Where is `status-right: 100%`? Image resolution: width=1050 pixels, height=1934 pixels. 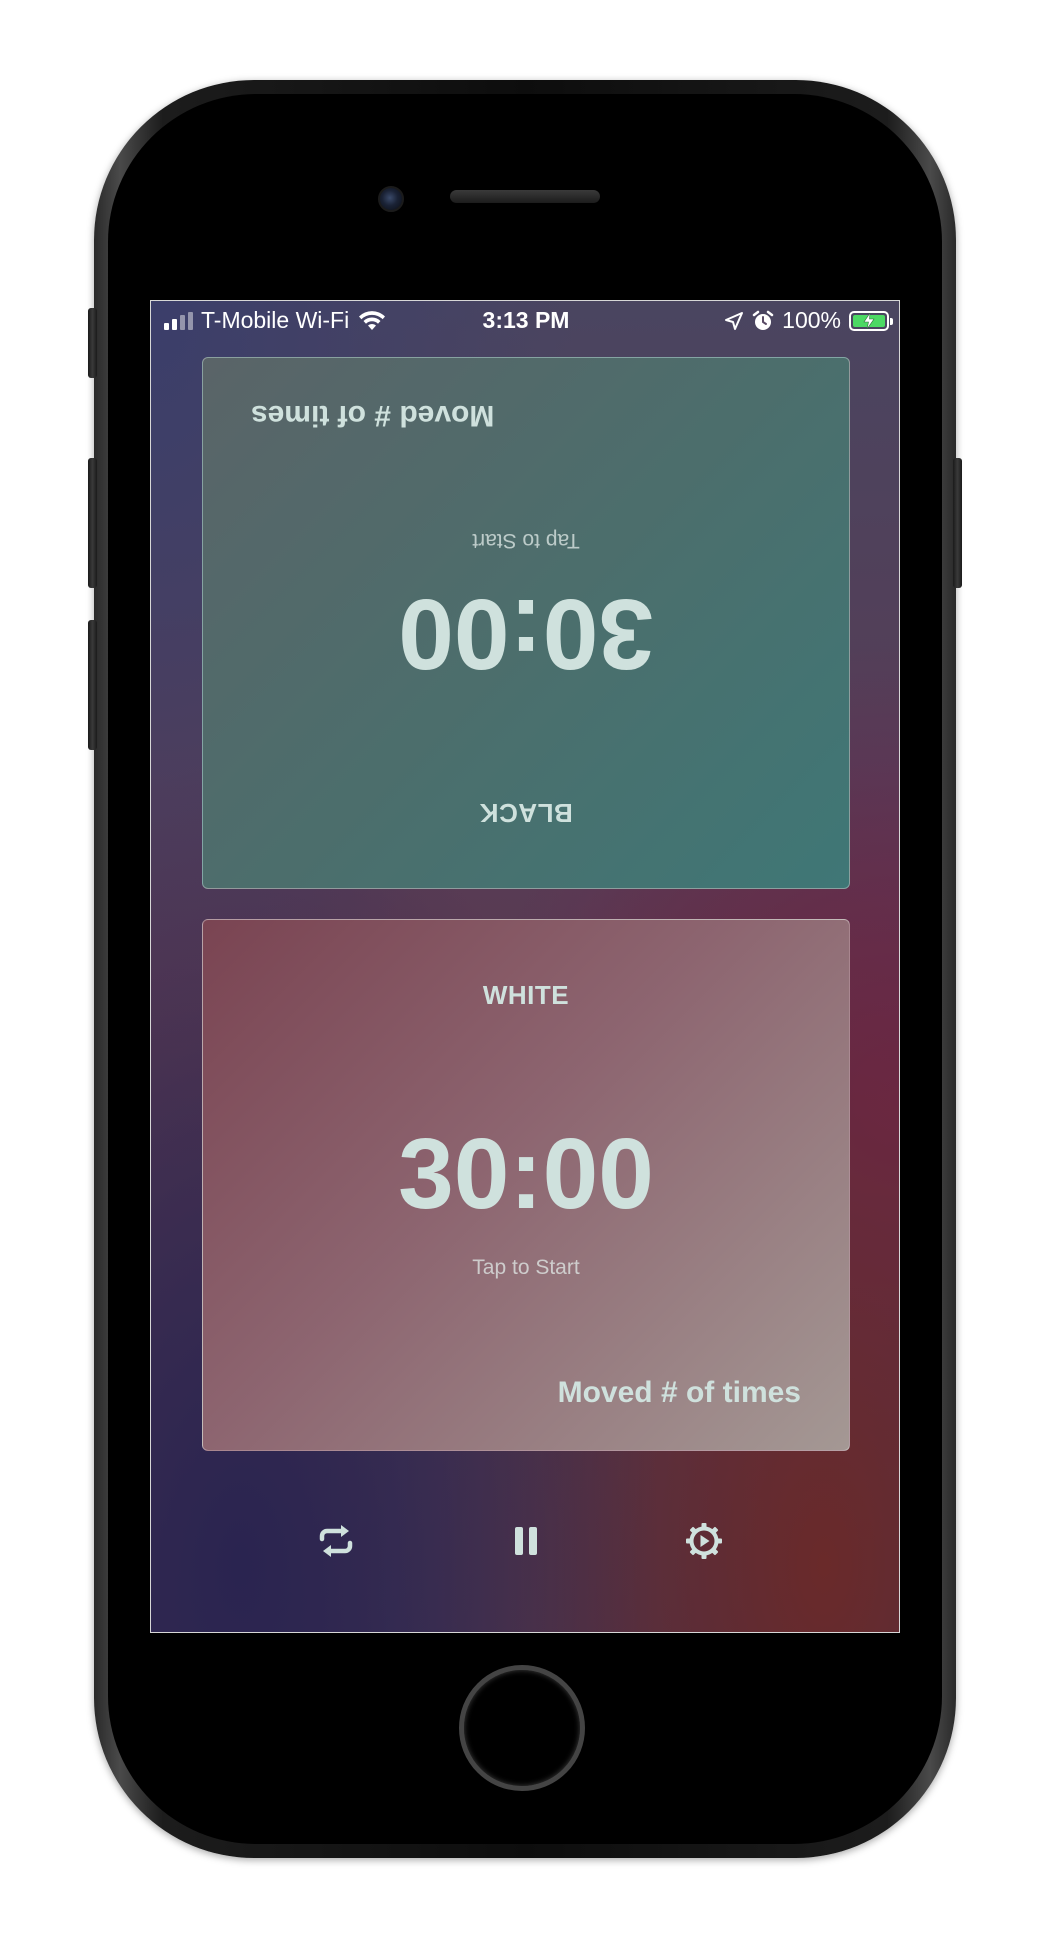 status-right: 100% is located at coordinates (808, 320).